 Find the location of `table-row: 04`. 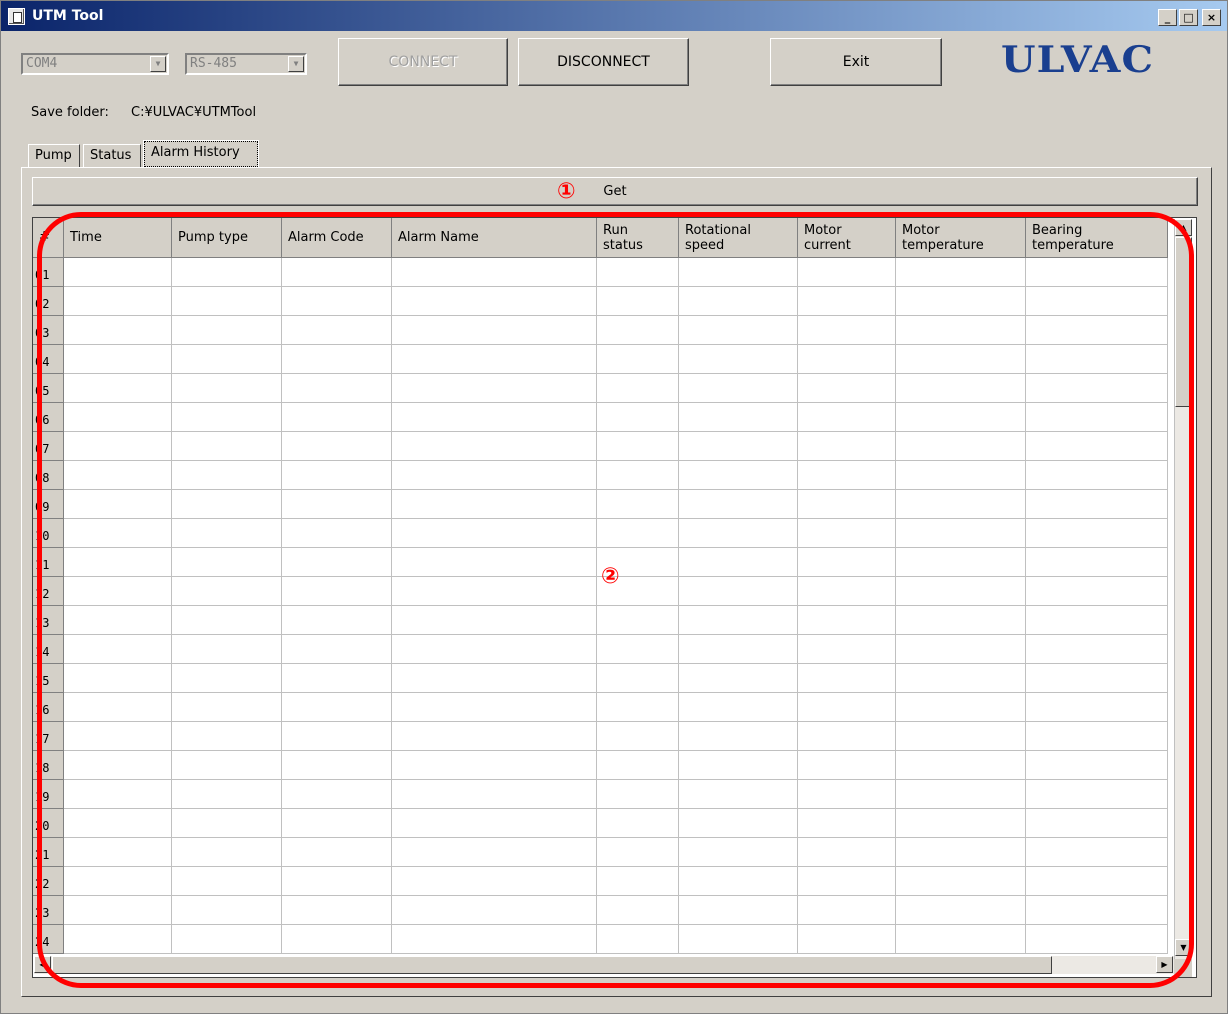

table-row: 04 is located at coordinates (600, 359).